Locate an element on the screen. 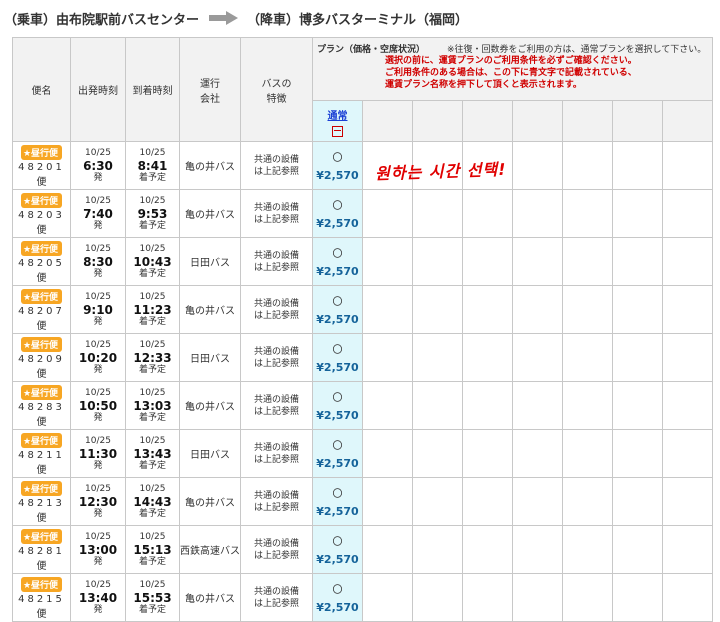 The width and height of the screenshot is (720, 622). bin-cell: ★昼行便 48213 便 is located at coordinates (41, 501).